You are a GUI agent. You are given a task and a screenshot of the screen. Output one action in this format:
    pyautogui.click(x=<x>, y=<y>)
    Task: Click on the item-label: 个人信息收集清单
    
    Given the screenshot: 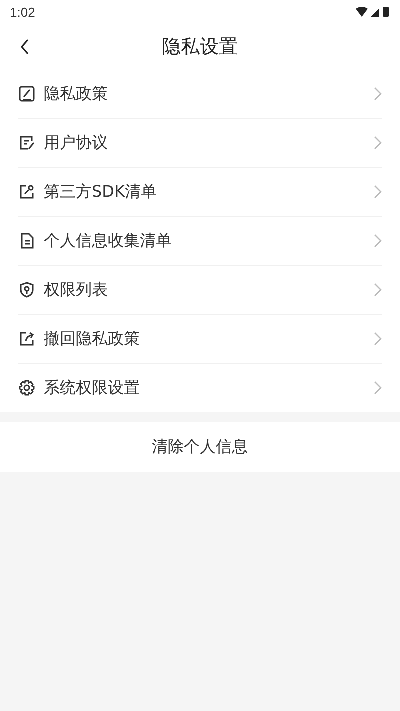 What is the action you would take?
    pyautogui.click(x=108, y=241)
    